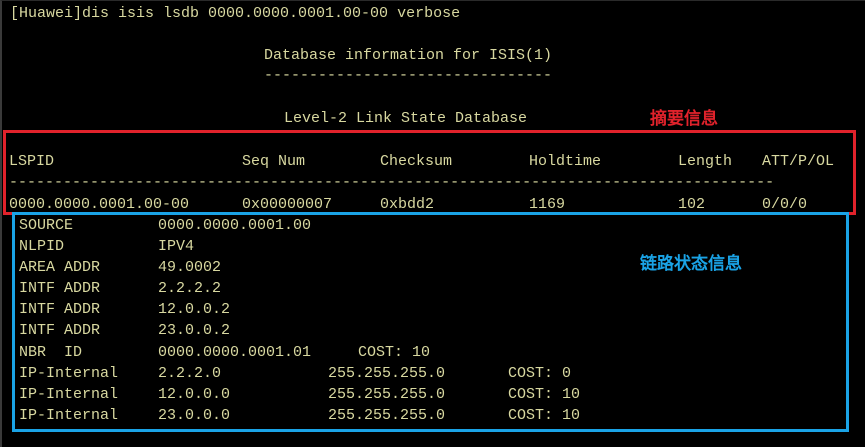 Image resolution: width=865 pixels, height=447 pixels. What do you see at coordinates (194, 415) in the screenshot?
I see `detail-value: 23.0.0.0` at bounding box center [194, 415].